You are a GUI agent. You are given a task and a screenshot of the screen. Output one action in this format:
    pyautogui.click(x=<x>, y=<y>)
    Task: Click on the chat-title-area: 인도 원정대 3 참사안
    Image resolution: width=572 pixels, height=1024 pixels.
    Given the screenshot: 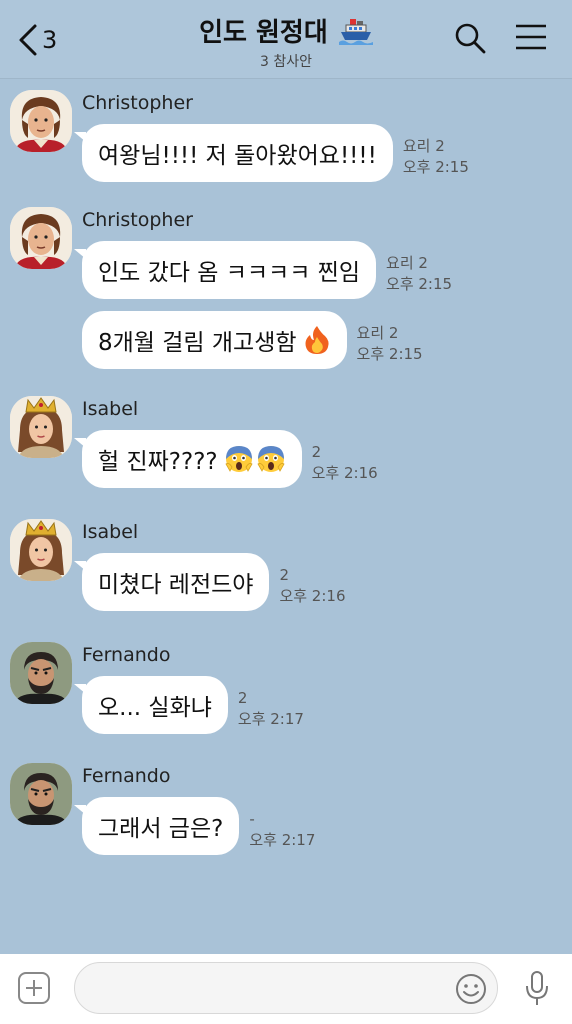 What is the action you would take?
    pyautogui.click(x=286, y=41)
    